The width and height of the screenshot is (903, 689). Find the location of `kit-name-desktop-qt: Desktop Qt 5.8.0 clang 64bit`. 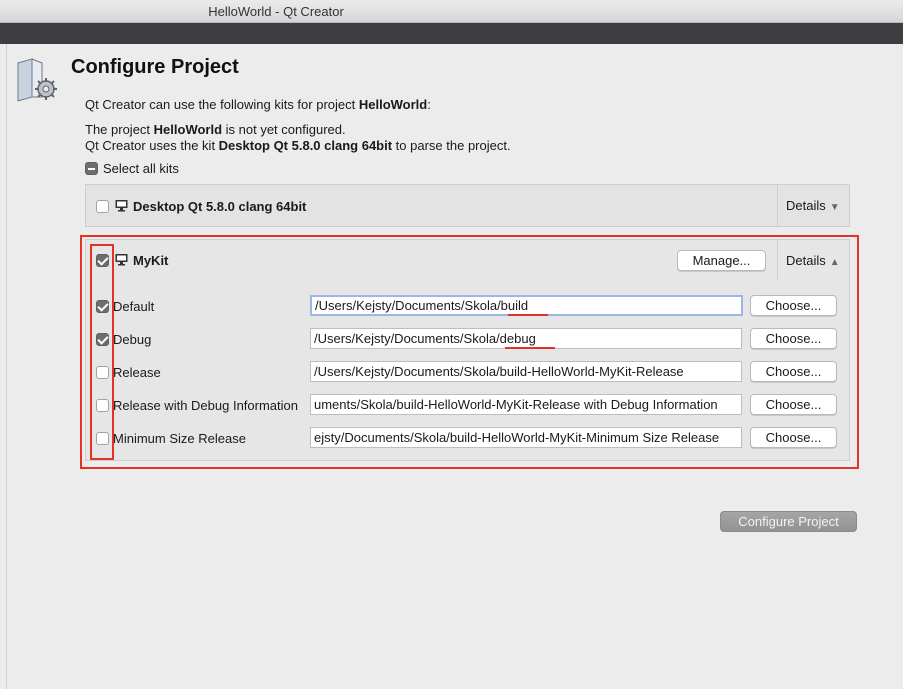

kit-name-desktop-qt: Desktop Qt 5.8.0 clang 64bit is located at coordinates (220, 206).